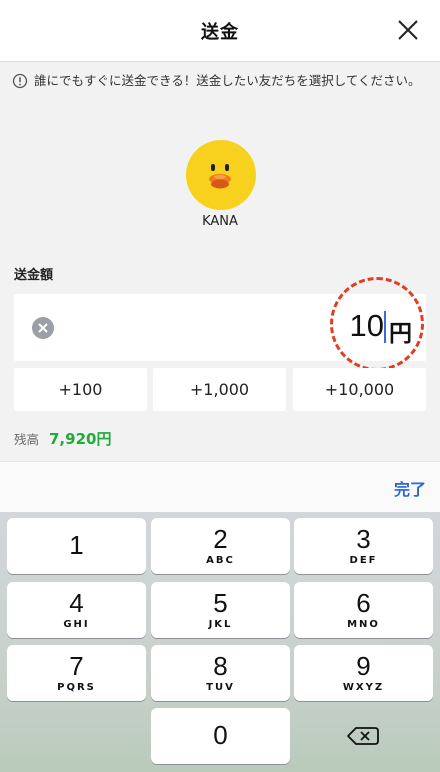 This screenshot has width=440, height=772. What do you see at coordinates (400, 334) in the screenshot?
I see `currency-label: 円` at bounding box center [400, 334].